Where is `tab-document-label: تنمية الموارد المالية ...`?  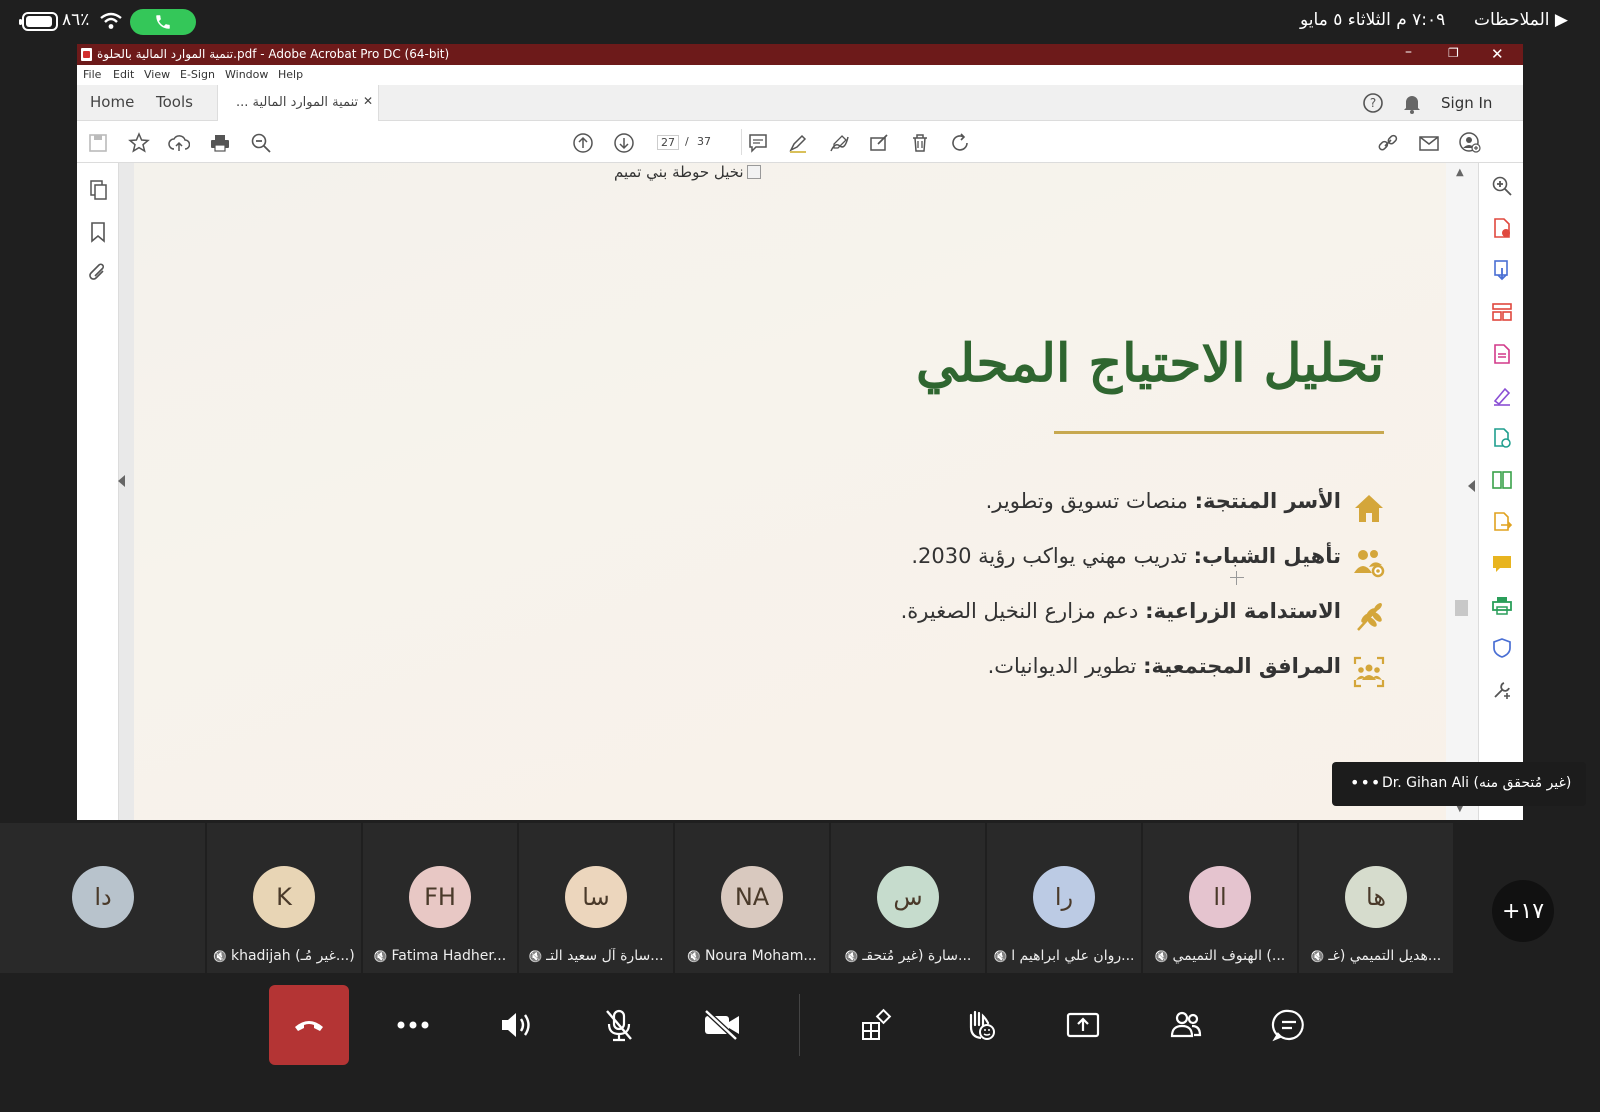 tab-document-label: تنمية الموارد المالية ... is located at coordinates (297, 102).